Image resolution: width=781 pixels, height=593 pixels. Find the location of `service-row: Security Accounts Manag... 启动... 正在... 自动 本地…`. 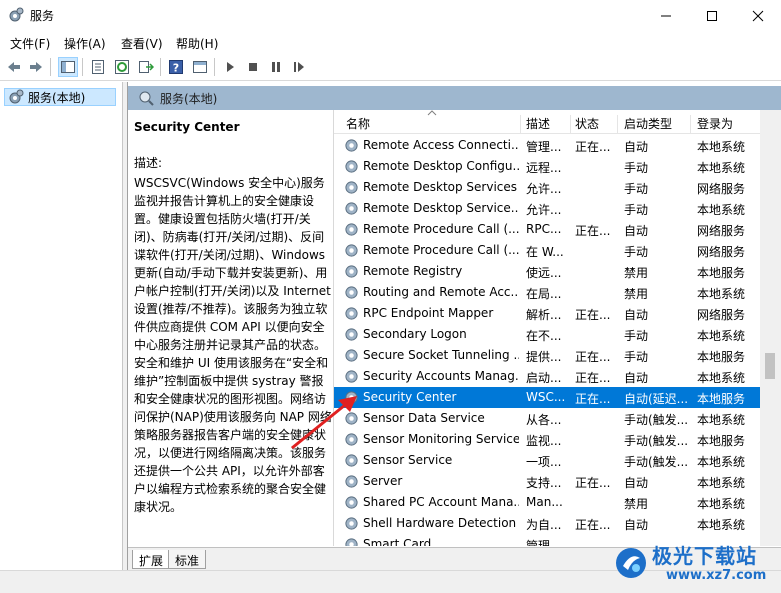

service-row: Security Accounts Manag... 启动... 正在... 自动 本地… is located at coordinates (549, 376).